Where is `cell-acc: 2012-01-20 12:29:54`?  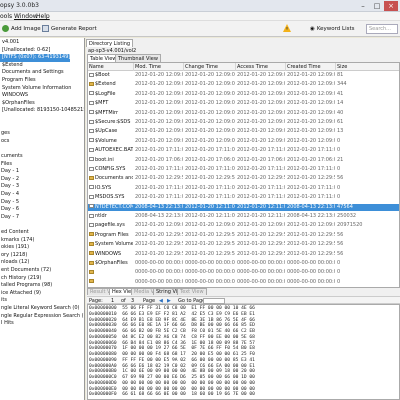 cell-acc: 2012-01-20 12:29:54 is located at coordinates (261, 234).